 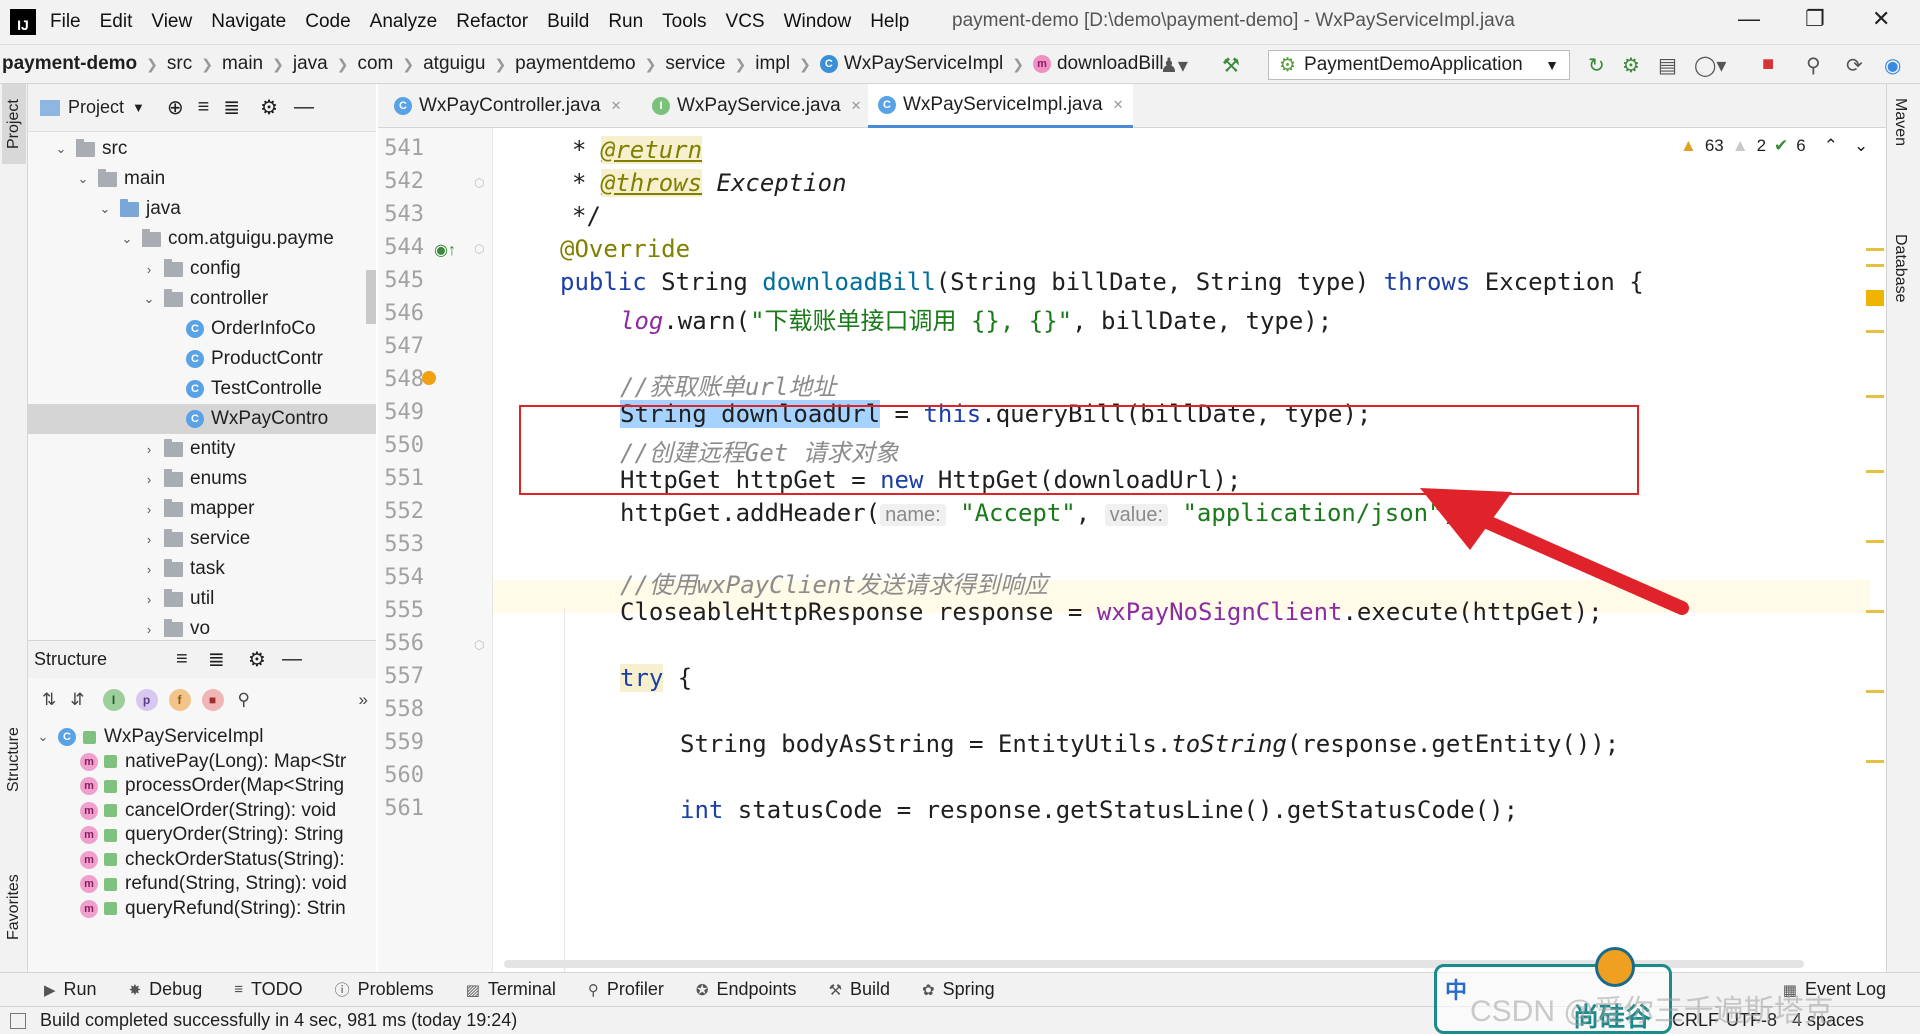 What do you see at coordinates (445, 250) in the screenshot?
I see `implementing-method-icon: ◉↑` at bounding box center [445, 250].